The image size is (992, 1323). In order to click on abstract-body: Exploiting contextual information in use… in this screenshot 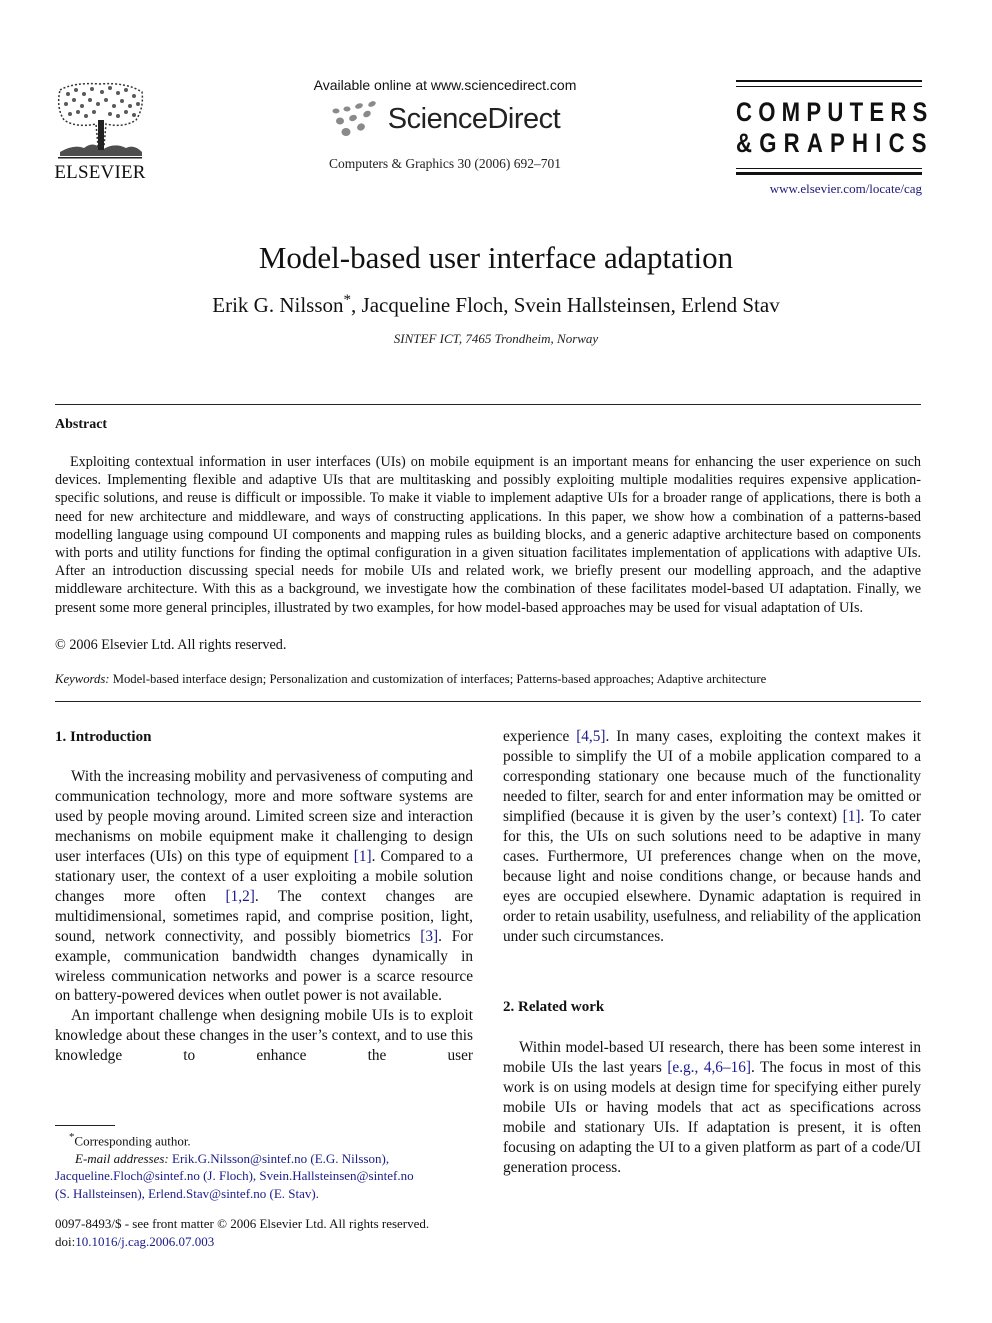, I will do `click(488, 535)`.